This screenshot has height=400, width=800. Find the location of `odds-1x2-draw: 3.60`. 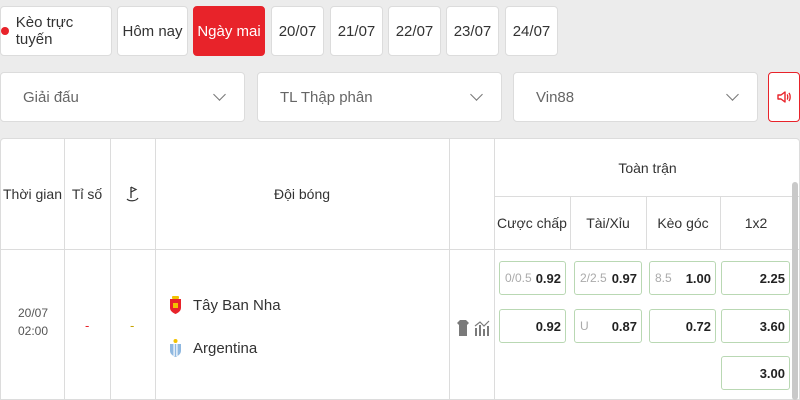

odds-1x2-draw: 3.60 is located at coordinates (755, 326).